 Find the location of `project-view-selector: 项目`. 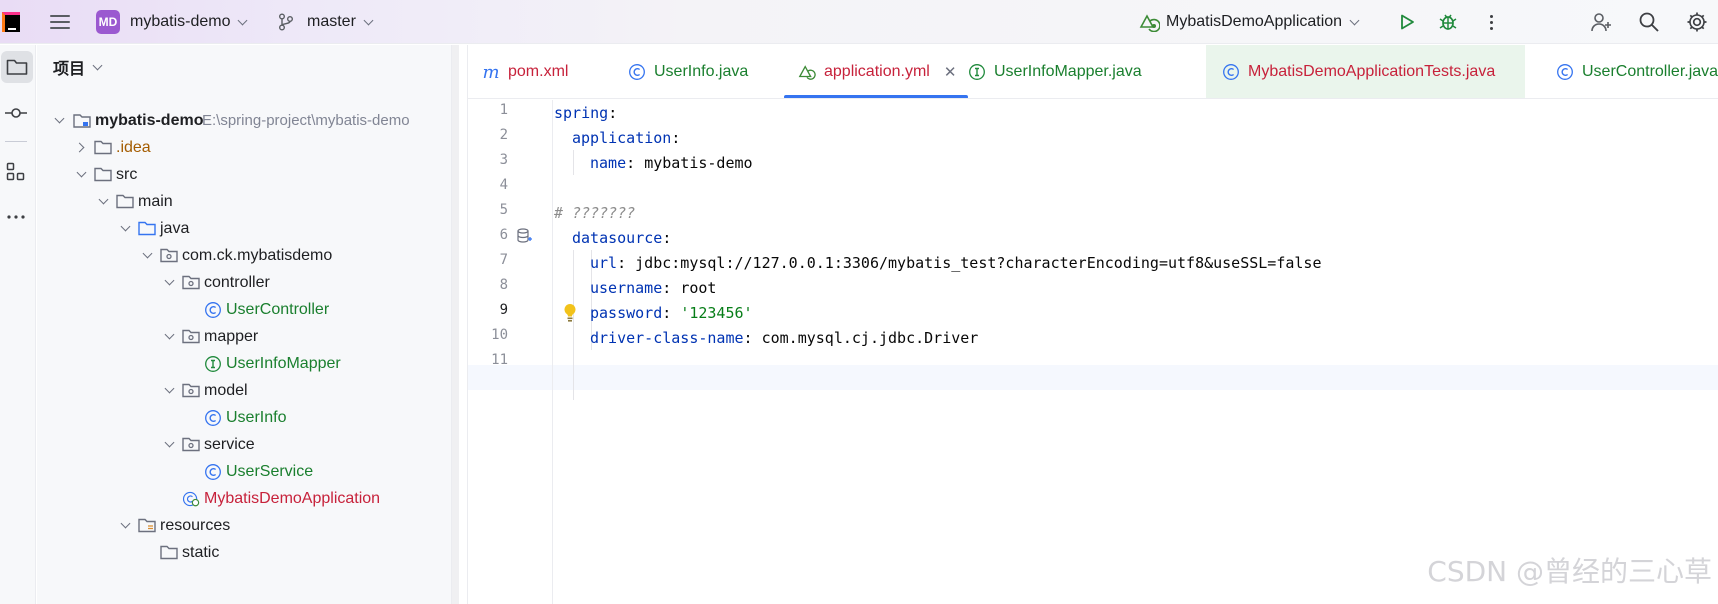

project-view-selector: 项目 is located at coordinates (78, 67).